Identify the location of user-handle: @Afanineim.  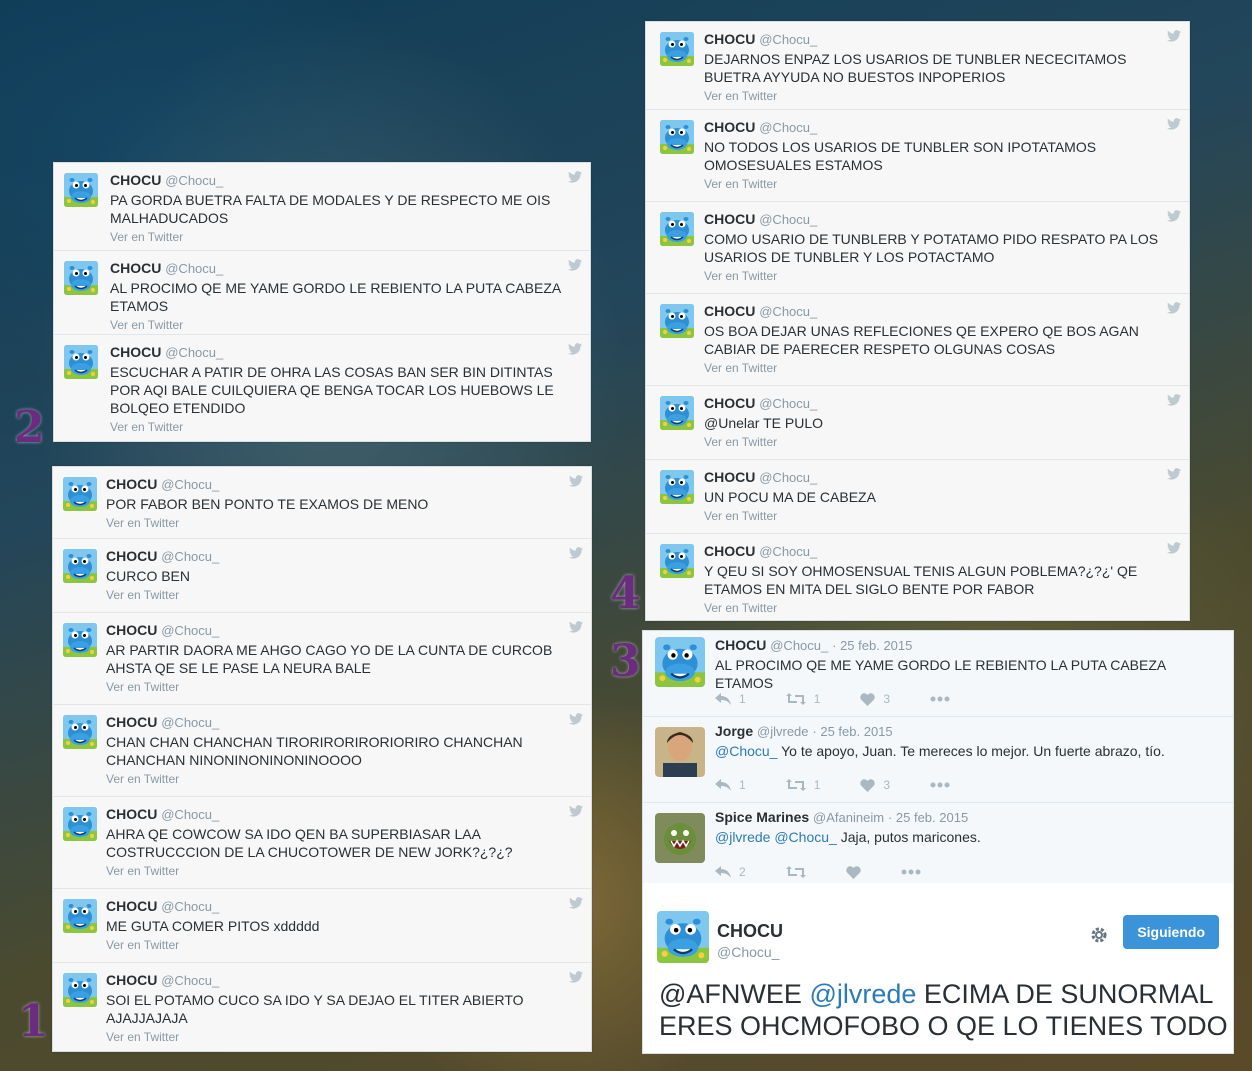
(848, 817).